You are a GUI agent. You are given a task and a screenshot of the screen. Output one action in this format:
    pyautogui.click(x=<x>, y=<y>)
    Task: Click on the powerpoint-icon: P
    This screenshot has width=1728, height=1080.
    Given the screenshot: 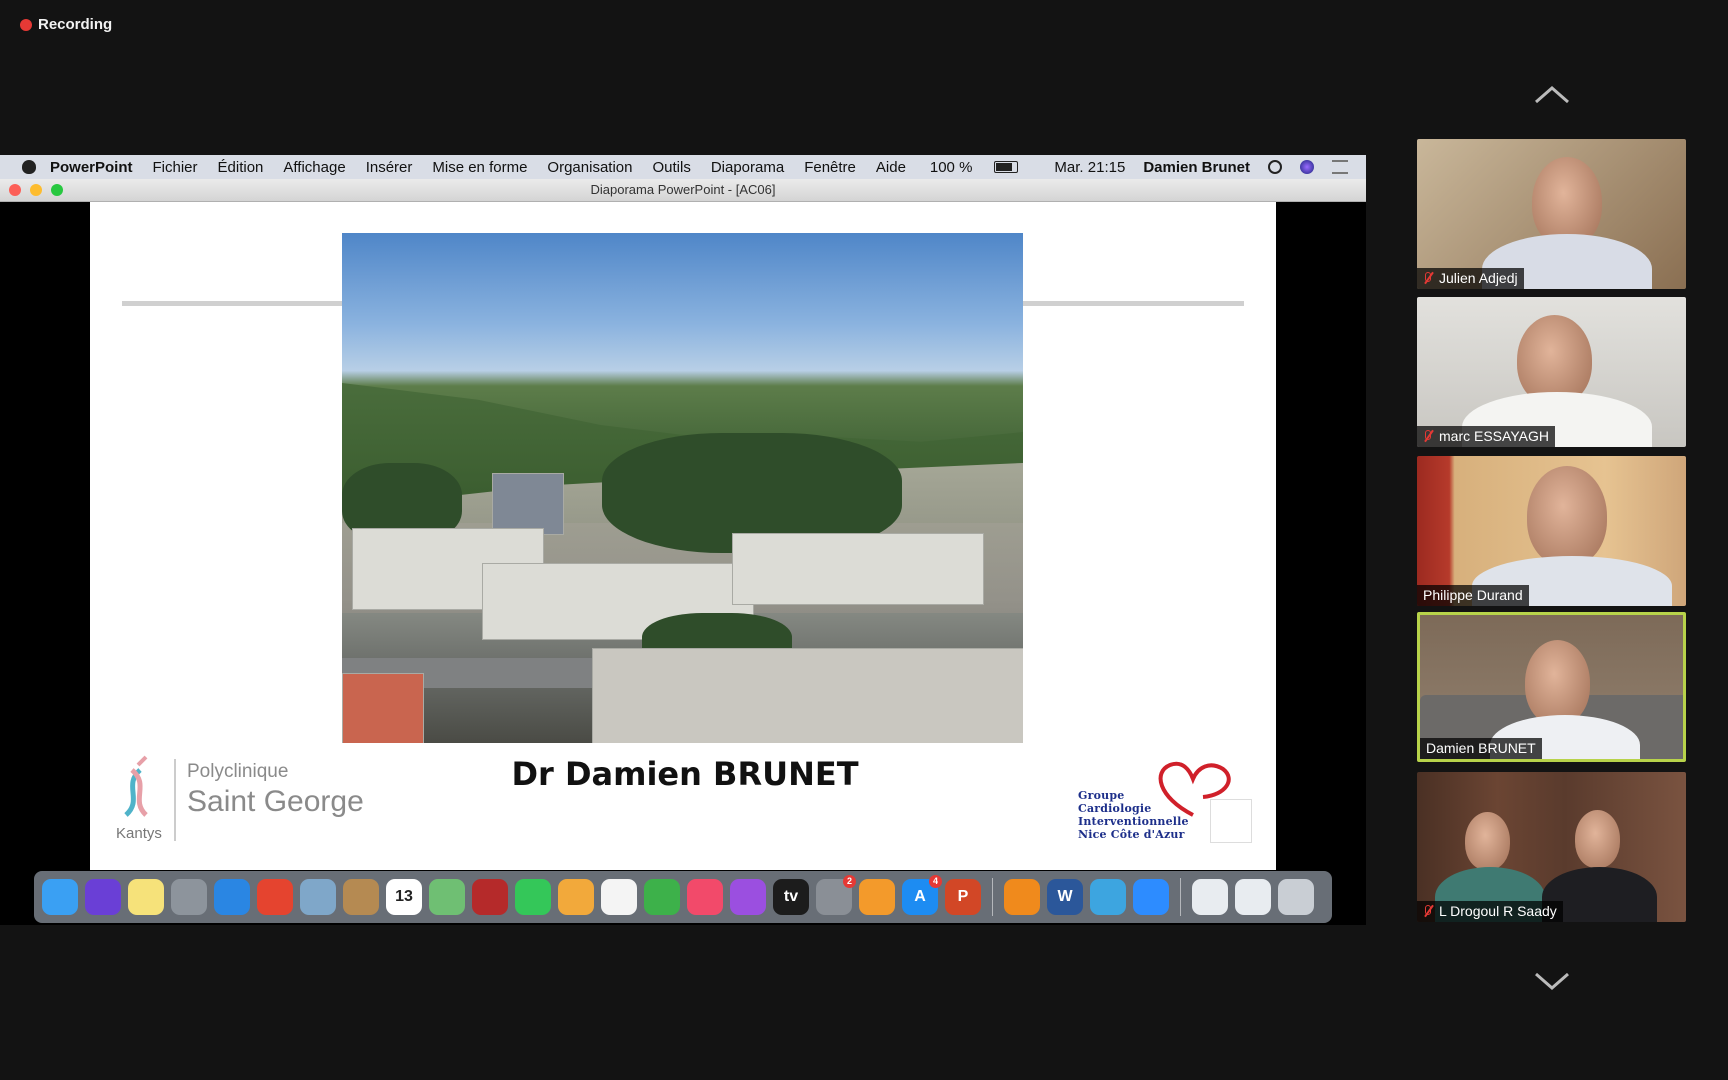 What is the action you would take?
    pyautogui.click(x=963, y=897)
    